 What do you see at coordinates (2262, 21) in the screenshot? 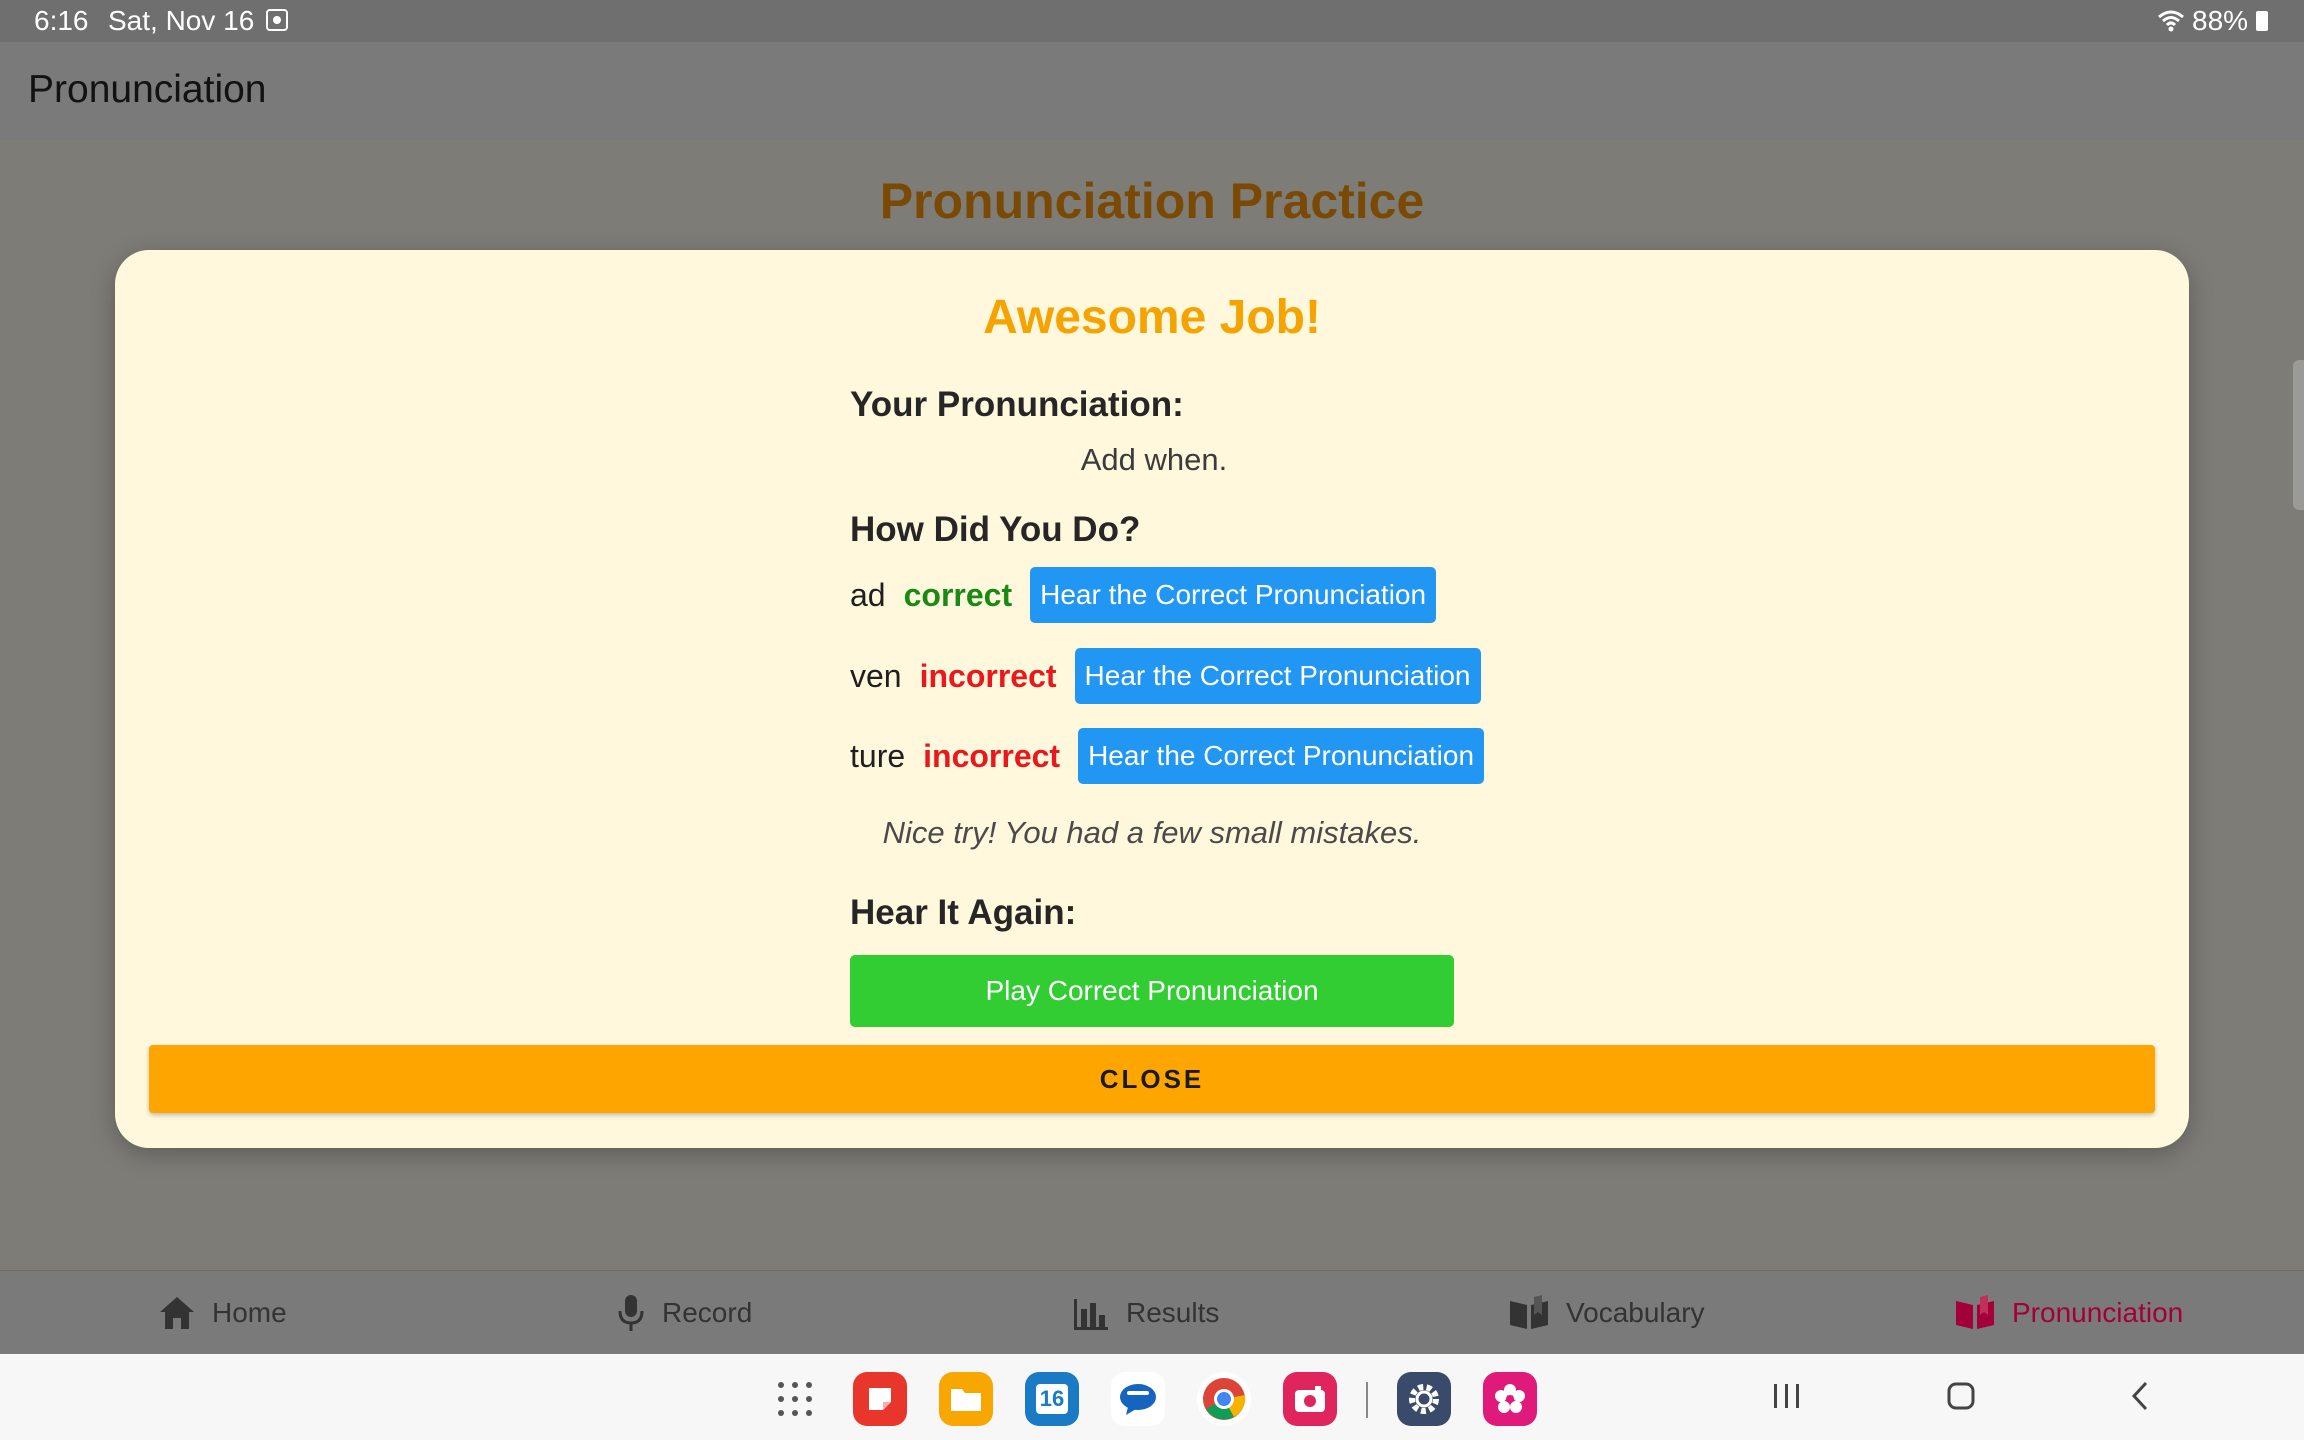
I see `battery-icon` at bounding box center [2262, 21].